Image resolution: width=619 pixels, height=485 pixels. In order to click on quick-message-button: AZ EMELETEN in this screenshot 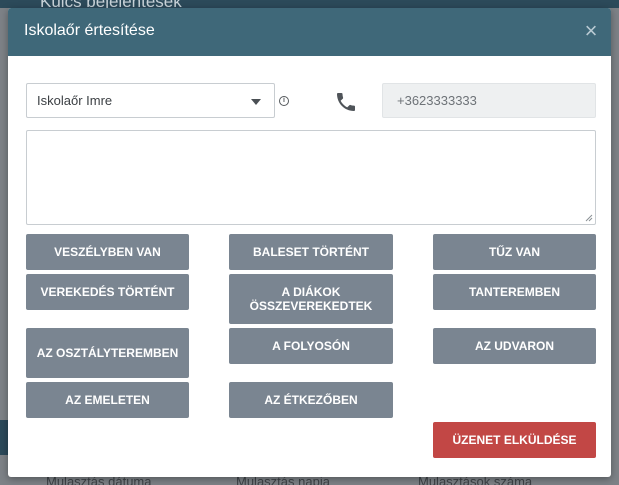, I will do `click(107, 400)`.